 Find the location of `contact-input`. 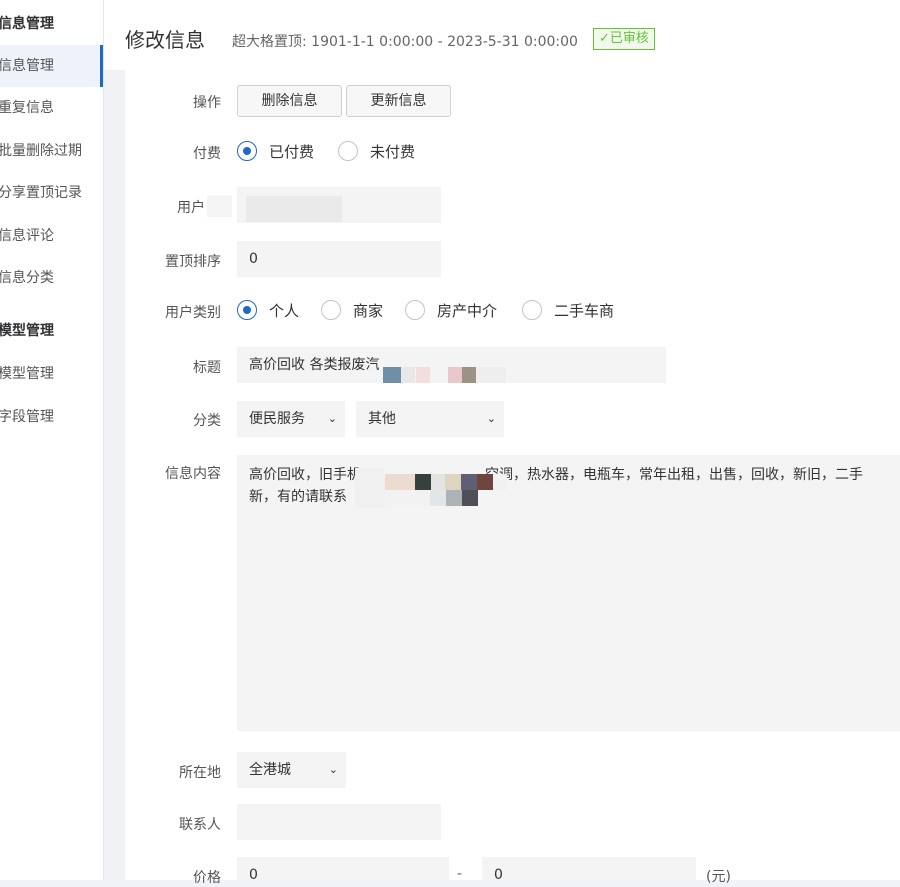

contact-input is located at coordinates (339, 822).